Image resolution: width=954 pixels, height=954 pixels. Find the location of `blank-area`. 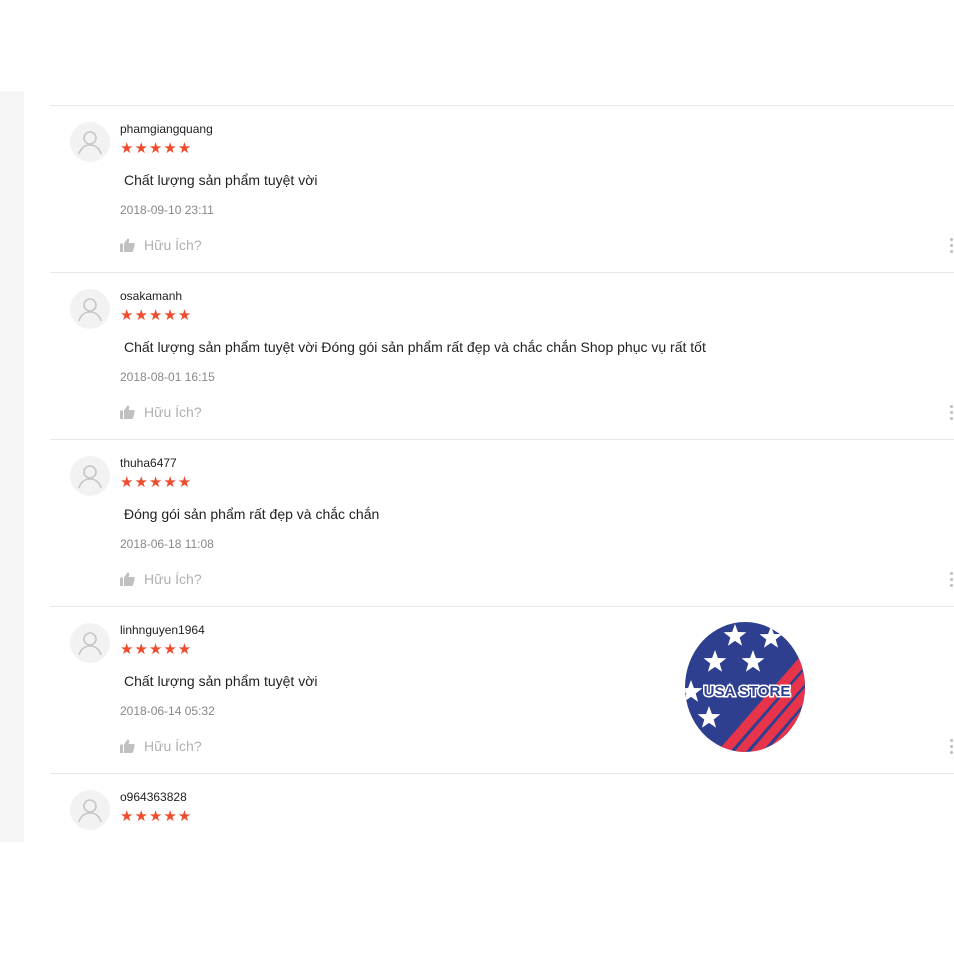

blank-area is located at coordinates (477, 898).